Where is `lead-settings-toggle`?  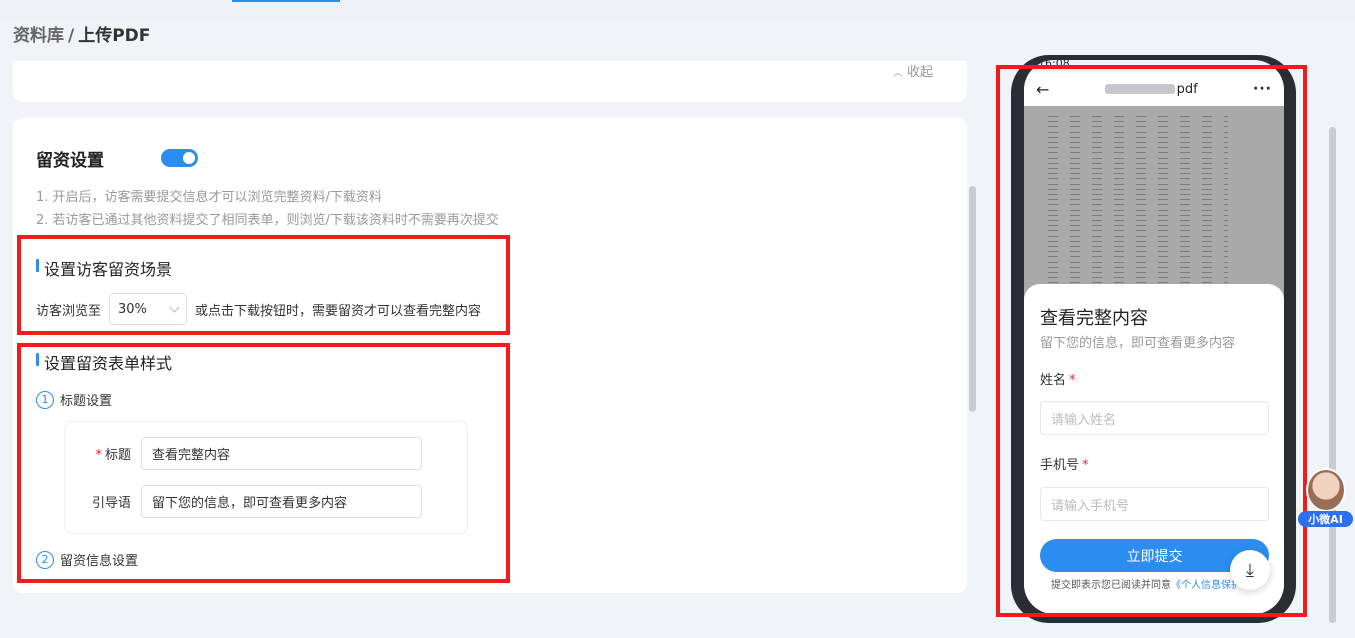
lead-settings-toggle is located at coordinates (179, 158).